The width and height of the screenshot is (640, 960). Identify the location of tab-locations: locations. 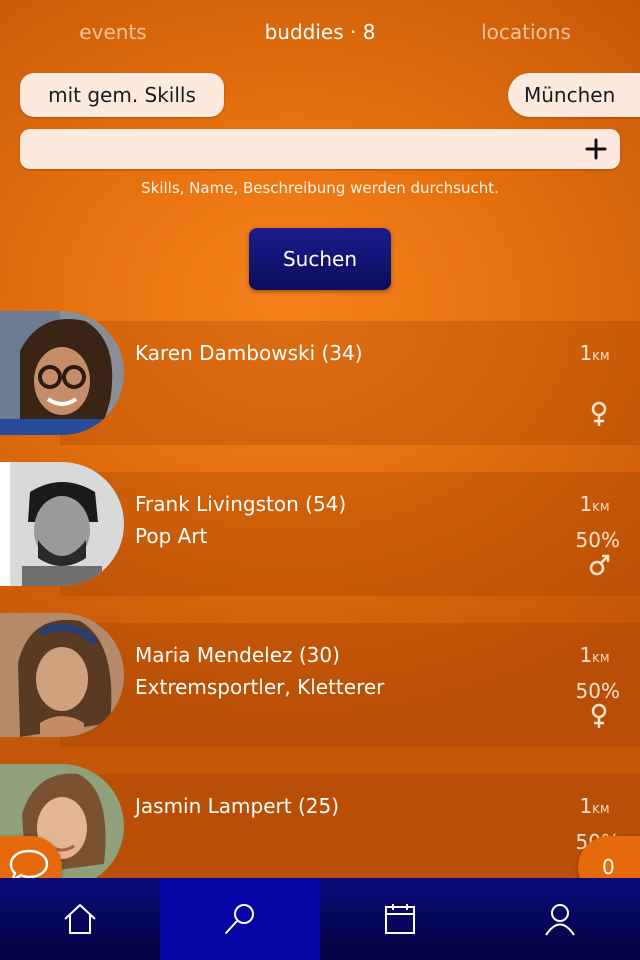
(526, 32).